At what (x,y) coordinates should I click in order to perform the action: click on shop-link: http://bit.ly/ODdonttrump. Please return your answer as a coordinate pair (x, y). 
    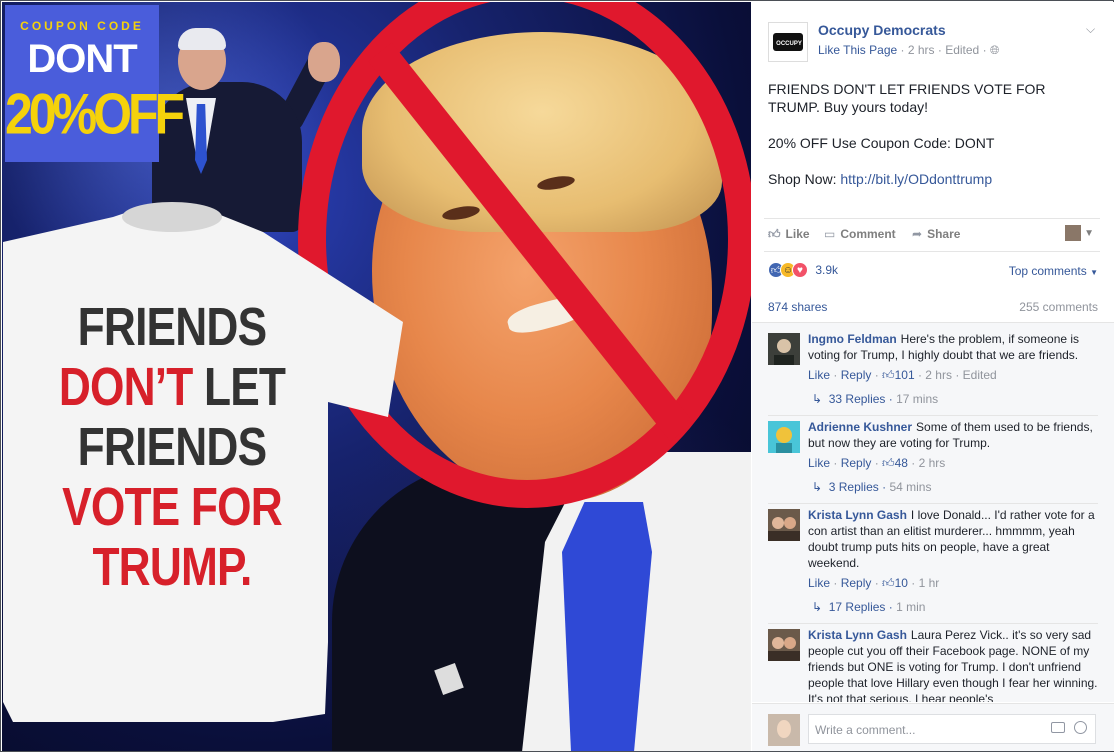
    Looking at the image, I should click on (916, 179).